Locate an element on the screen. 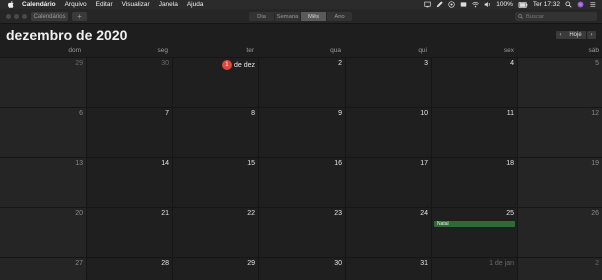  volume-icon is located at coordinates (487, 4).